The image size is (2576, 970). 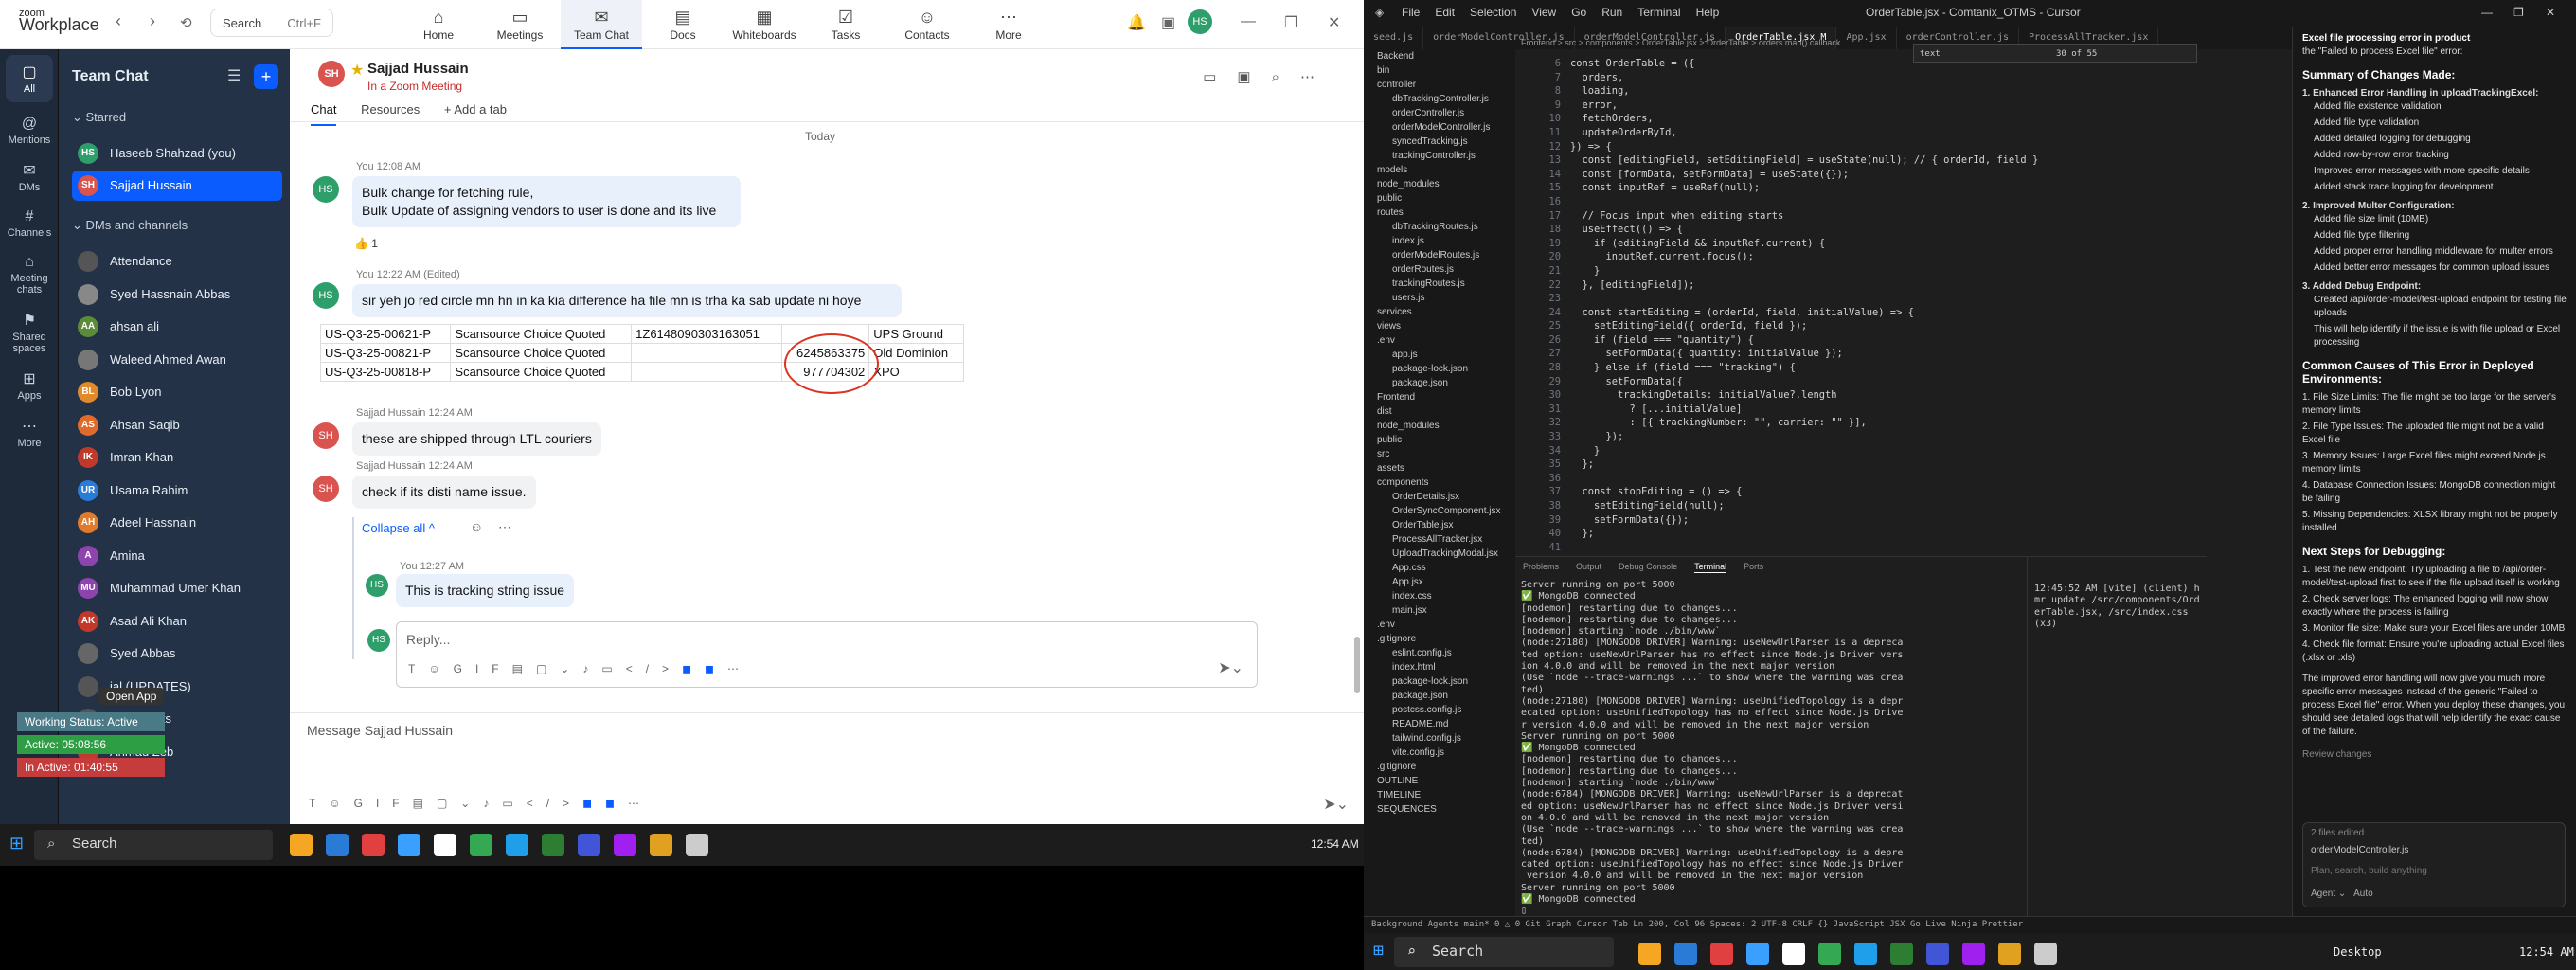 What do you see at coordinates (1439, 411) in the screenshot?
I see `explorer-item: dist` at bounding box center [1439, 411].